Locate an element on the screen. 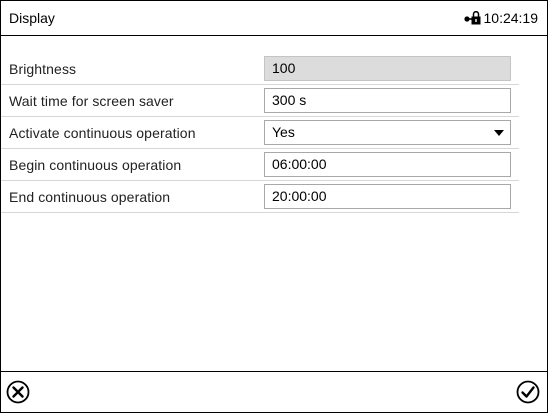  end-time-input: 20:00:00 is located at coordinates (387, 196).